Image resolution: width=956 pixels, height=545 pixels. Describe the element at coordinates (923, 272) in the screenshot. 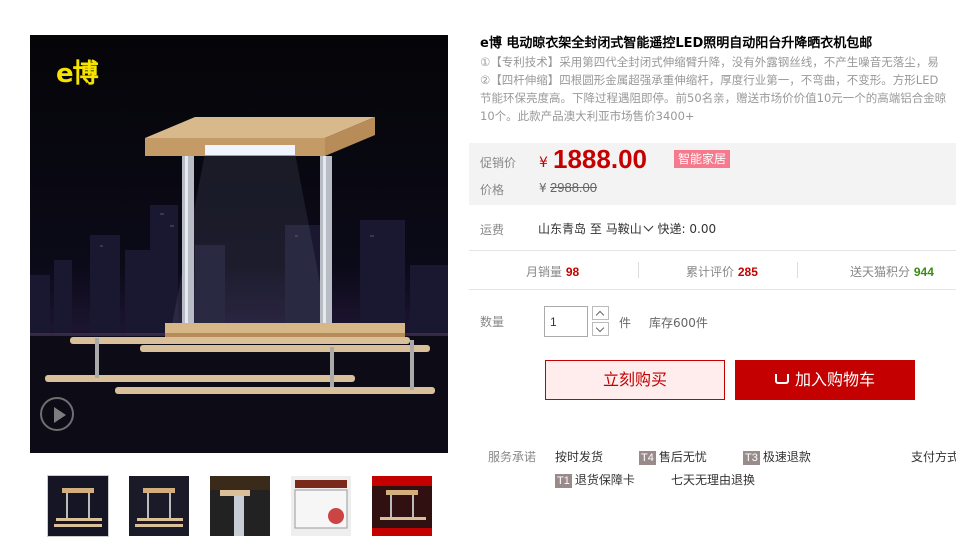

I see `stat-value: 944` at that location.